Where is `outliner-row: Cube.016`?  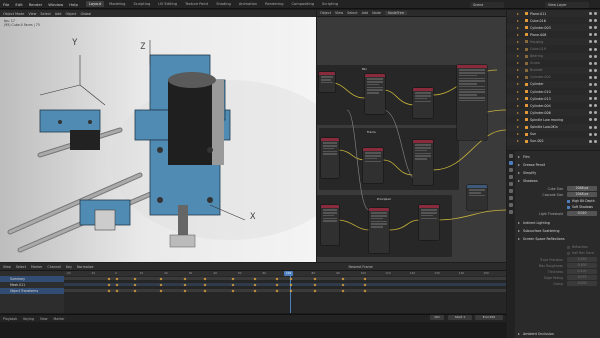
outliner-row: Cube.016 is located at coordinates (553, 20).